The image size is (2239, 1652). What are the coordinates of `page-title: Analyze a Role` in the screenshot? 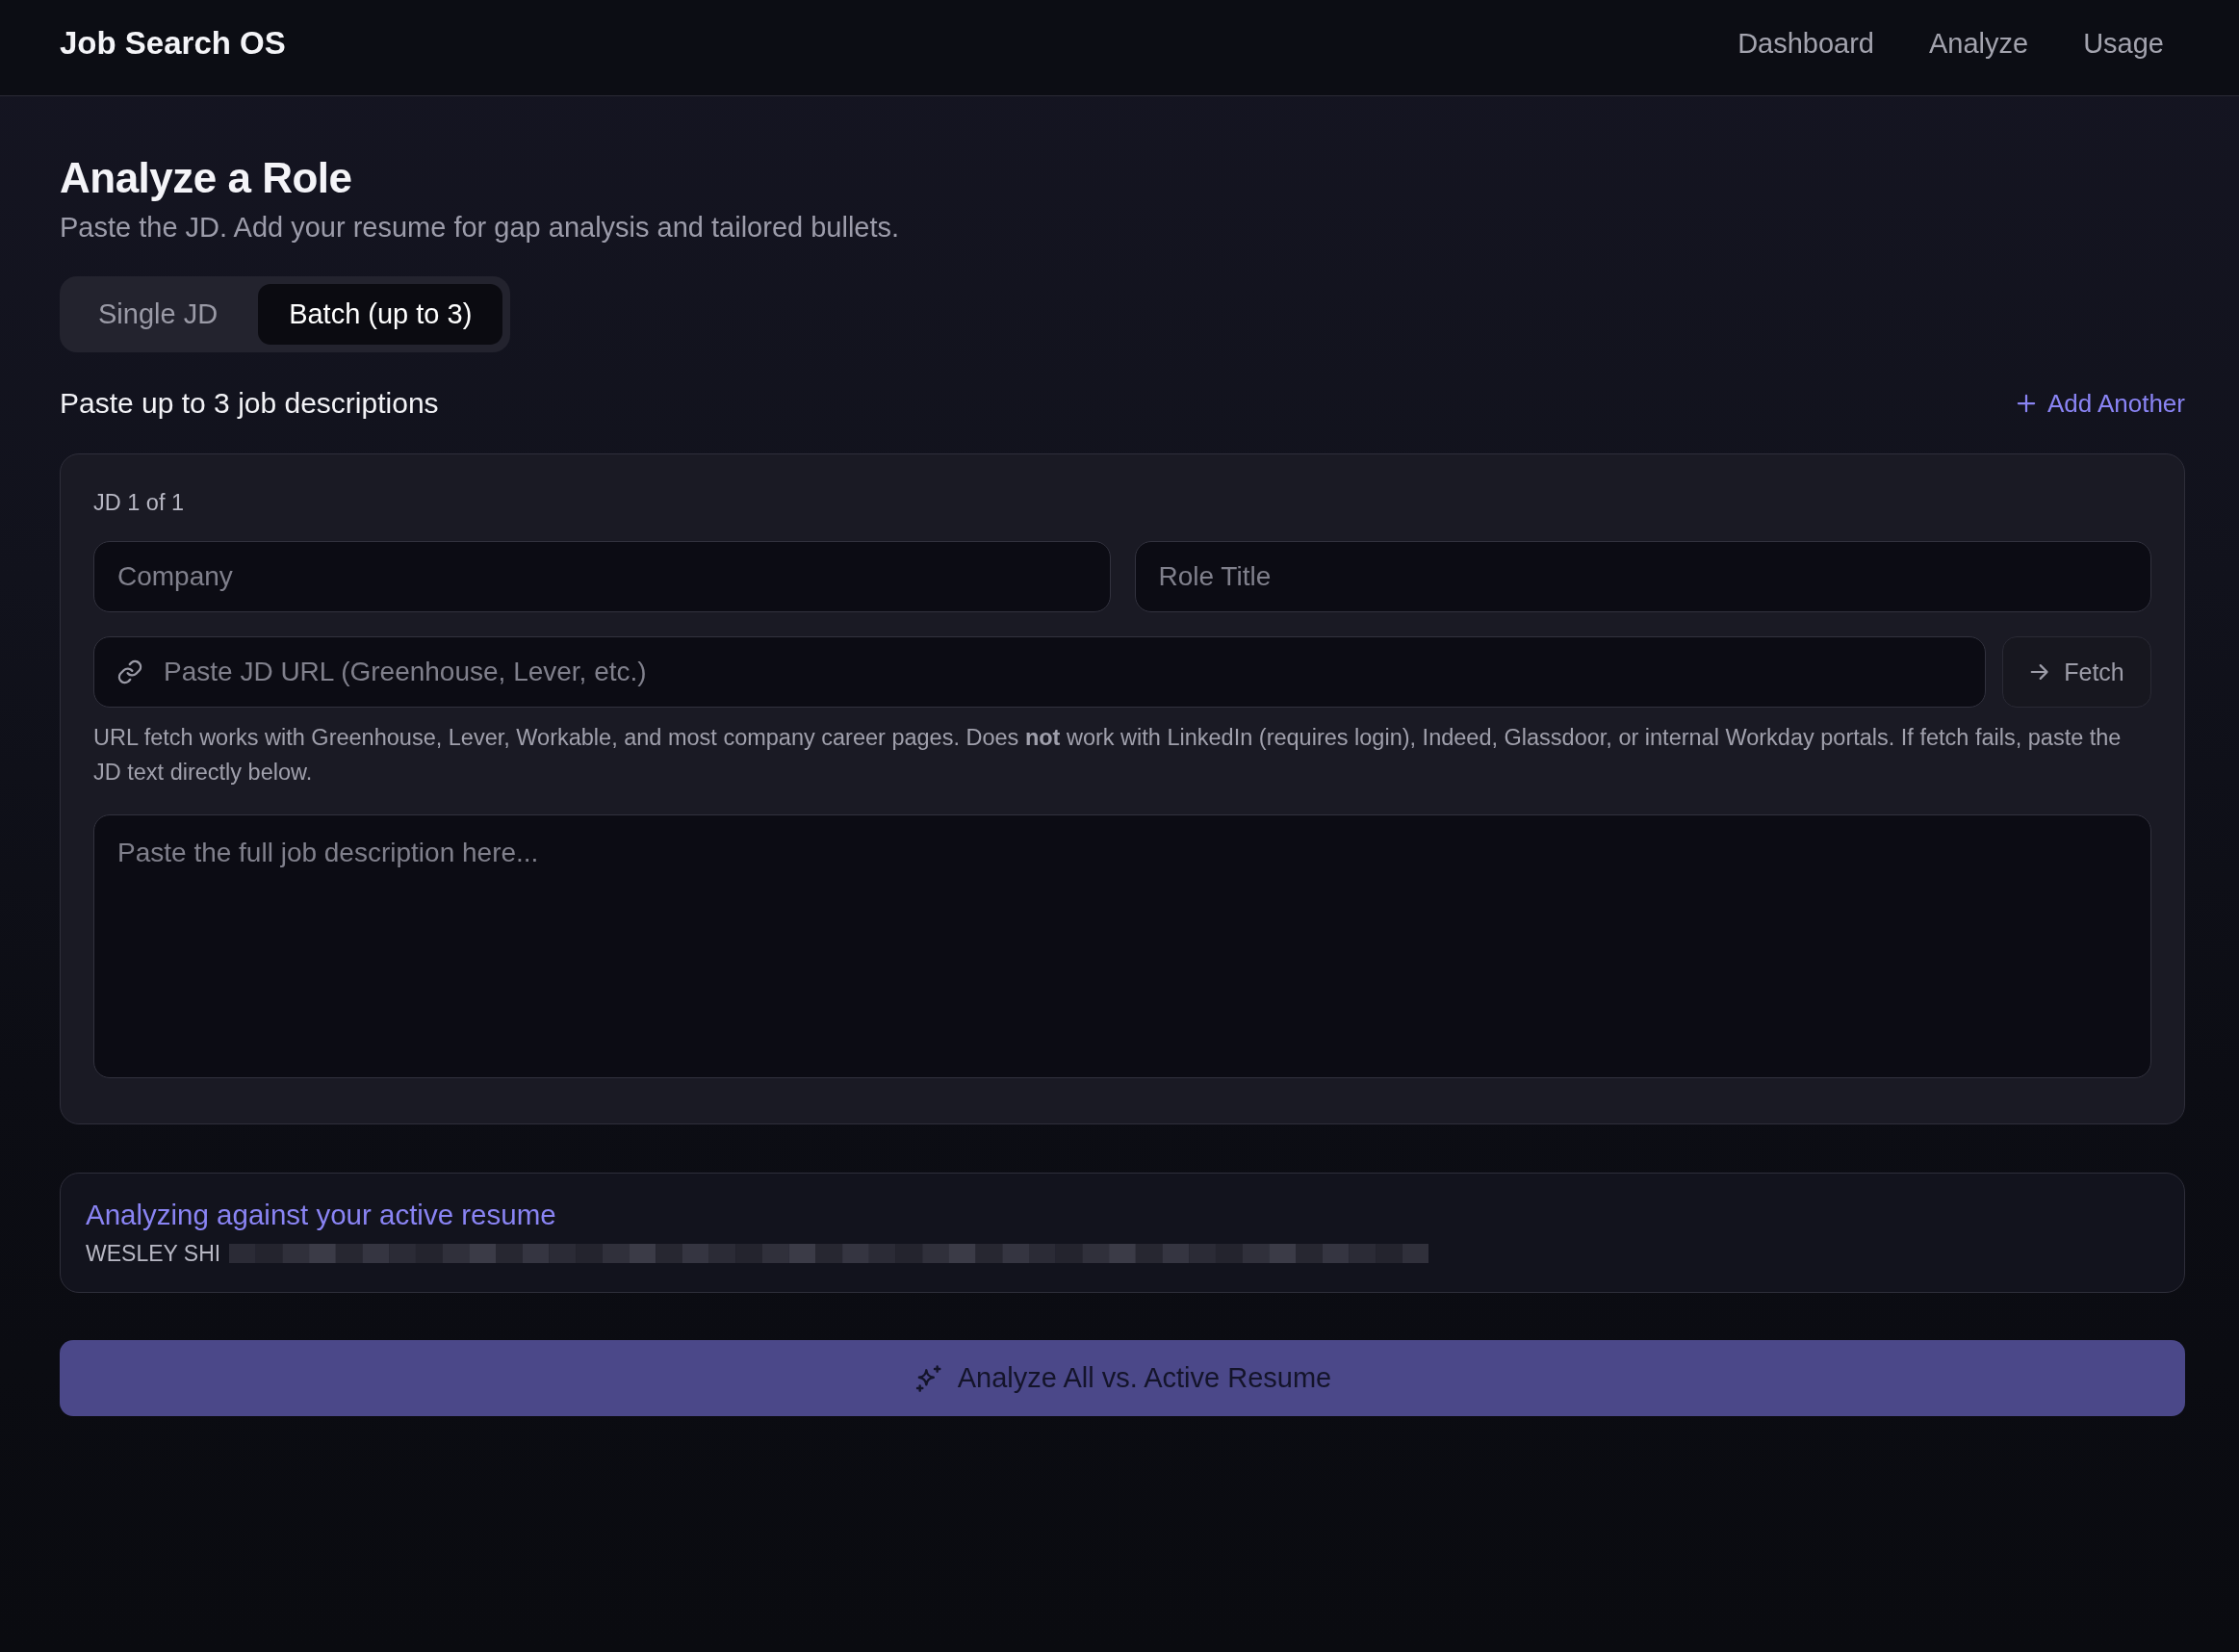 It's located at (206, 178).